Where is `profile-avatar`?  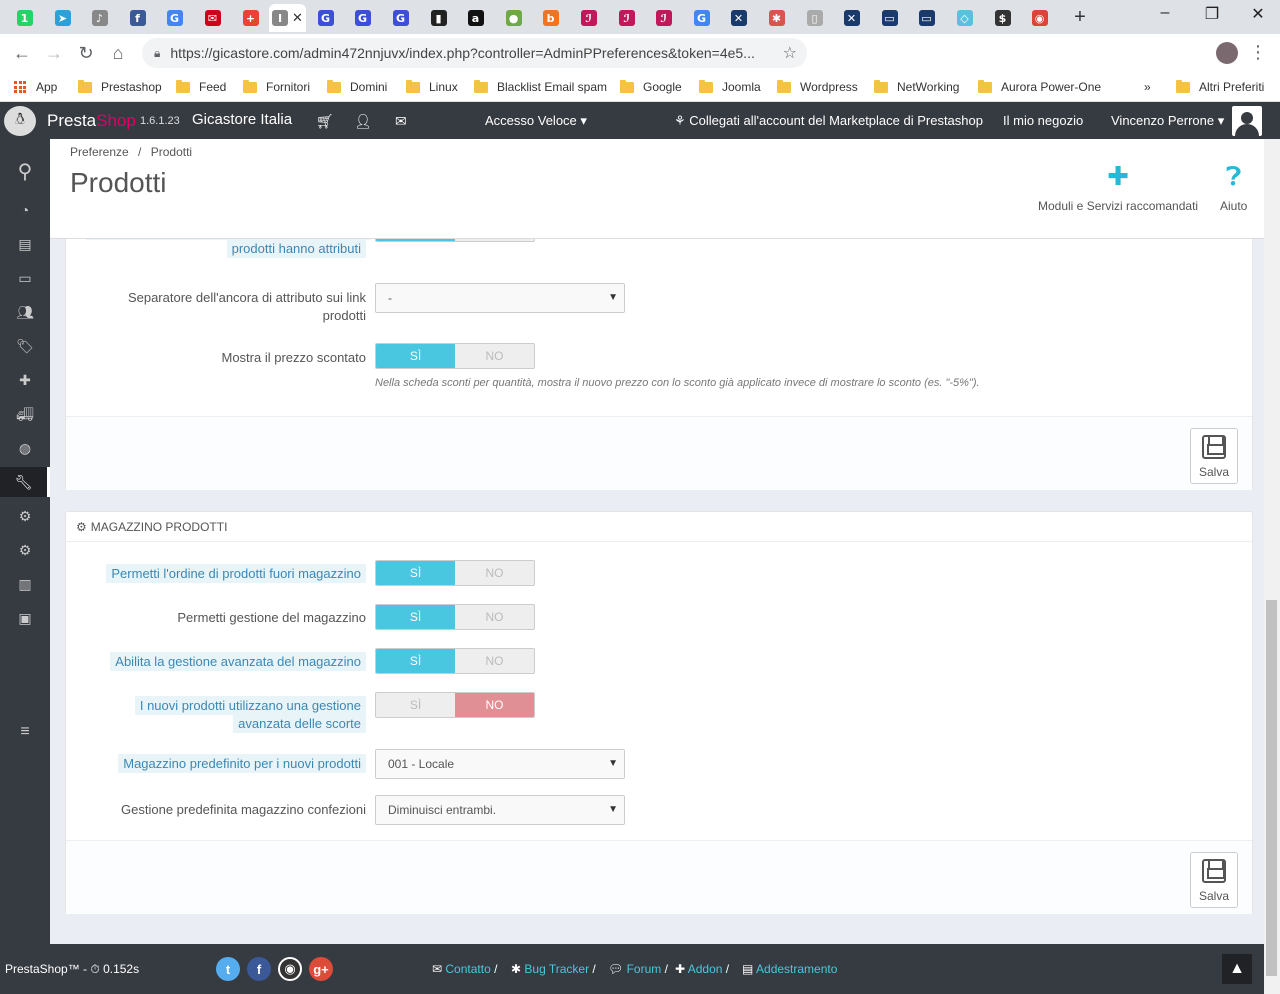 profile-avatar is located at coordinates (1227, 53).